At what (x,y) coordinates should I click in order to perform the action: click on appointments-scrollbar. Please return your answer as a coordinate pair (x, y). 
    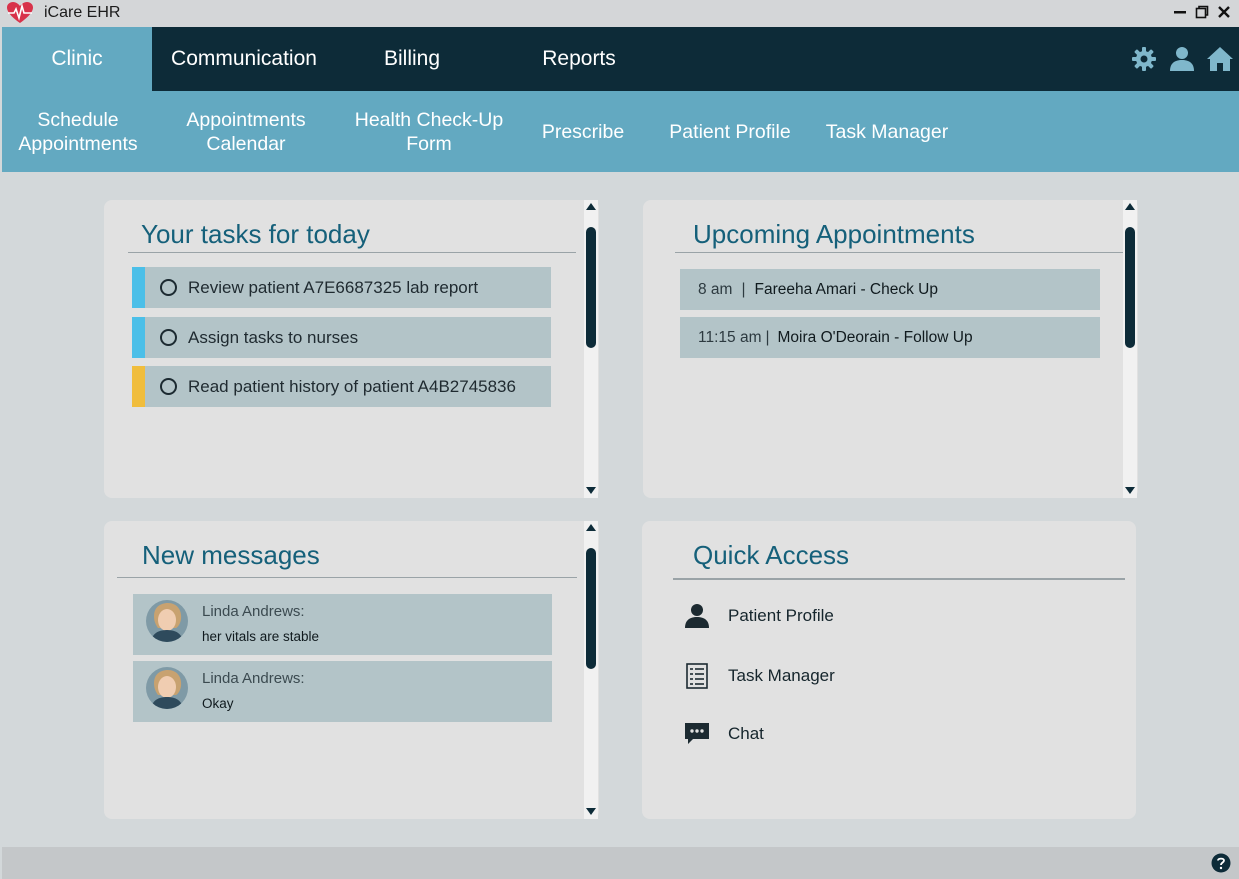
    Looking at the image, I should click on (1130, 349).